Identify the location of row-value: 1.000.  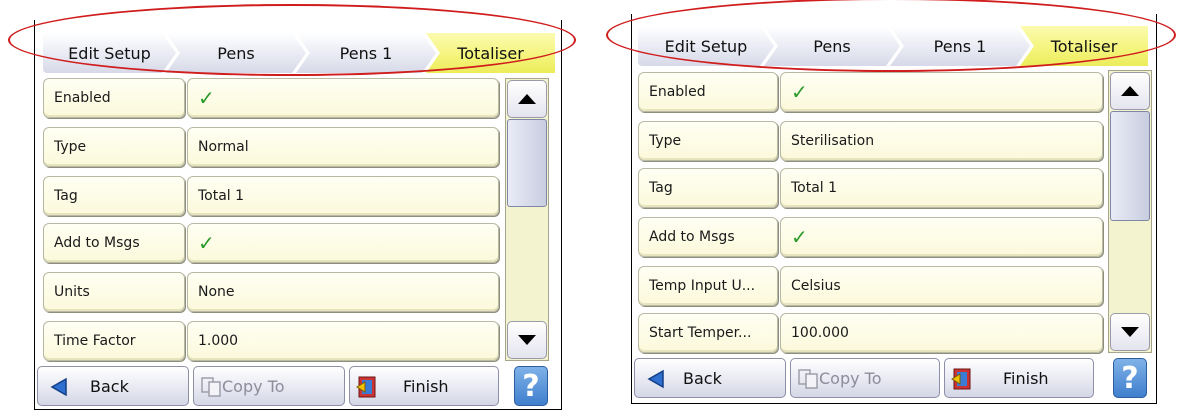
(343, 341).